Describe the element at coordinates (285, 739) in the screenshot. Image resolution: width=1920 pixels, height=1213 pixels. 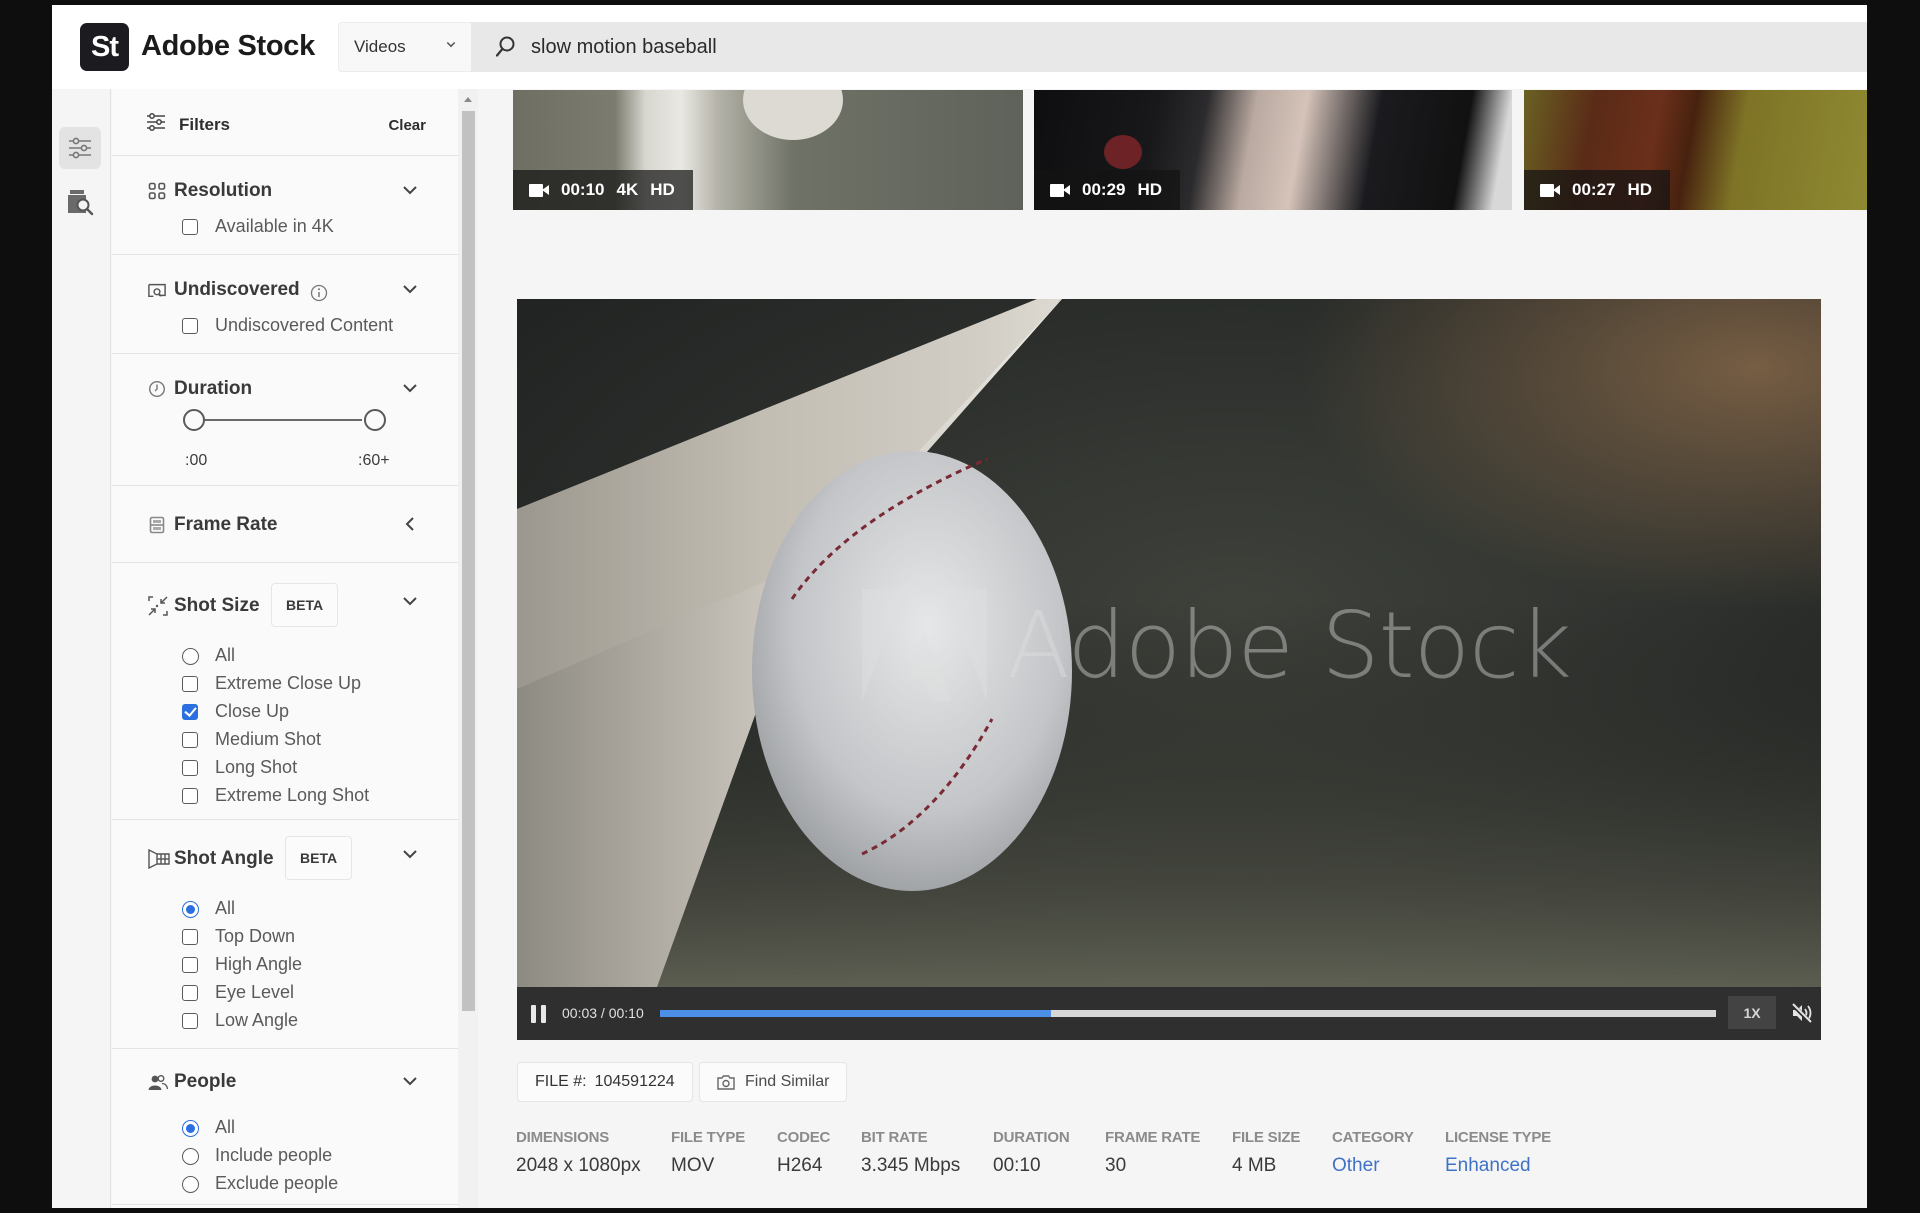
I see `shot-size-option-medium-shot: Medium Shot` at that location.